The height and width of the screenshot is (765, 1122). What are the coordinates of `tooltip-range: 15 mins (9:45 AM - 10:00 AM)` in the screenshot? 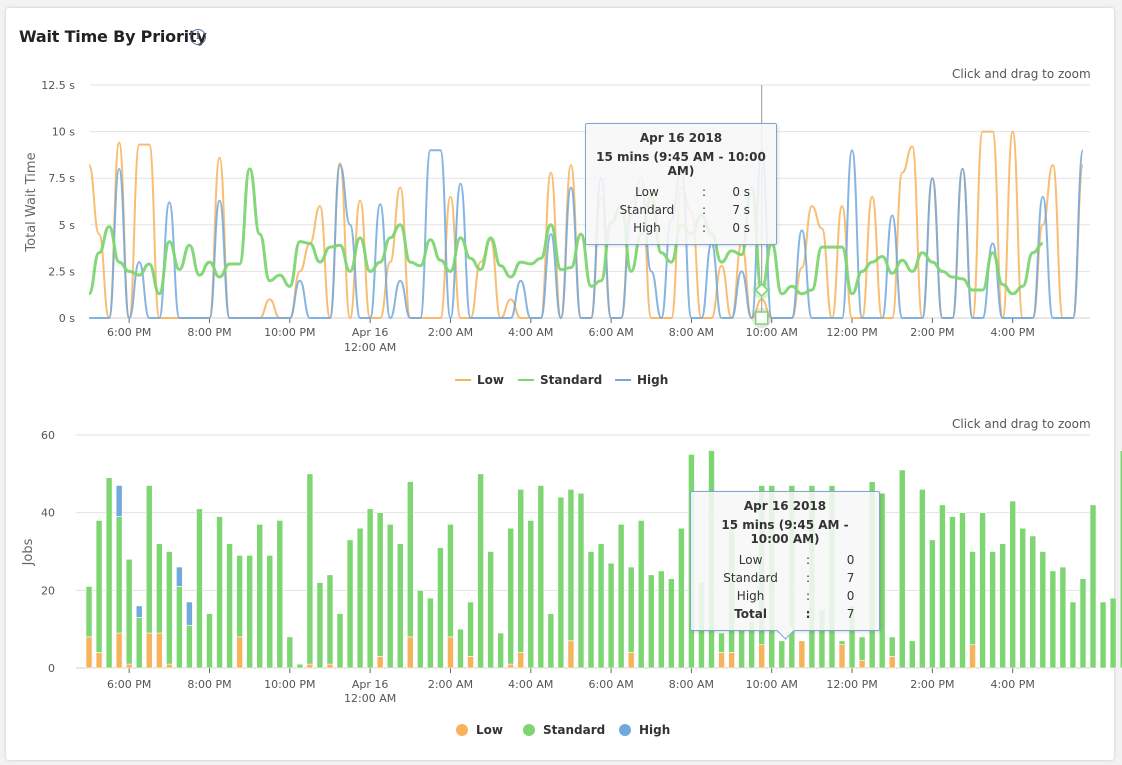 It's located at (785, 532).